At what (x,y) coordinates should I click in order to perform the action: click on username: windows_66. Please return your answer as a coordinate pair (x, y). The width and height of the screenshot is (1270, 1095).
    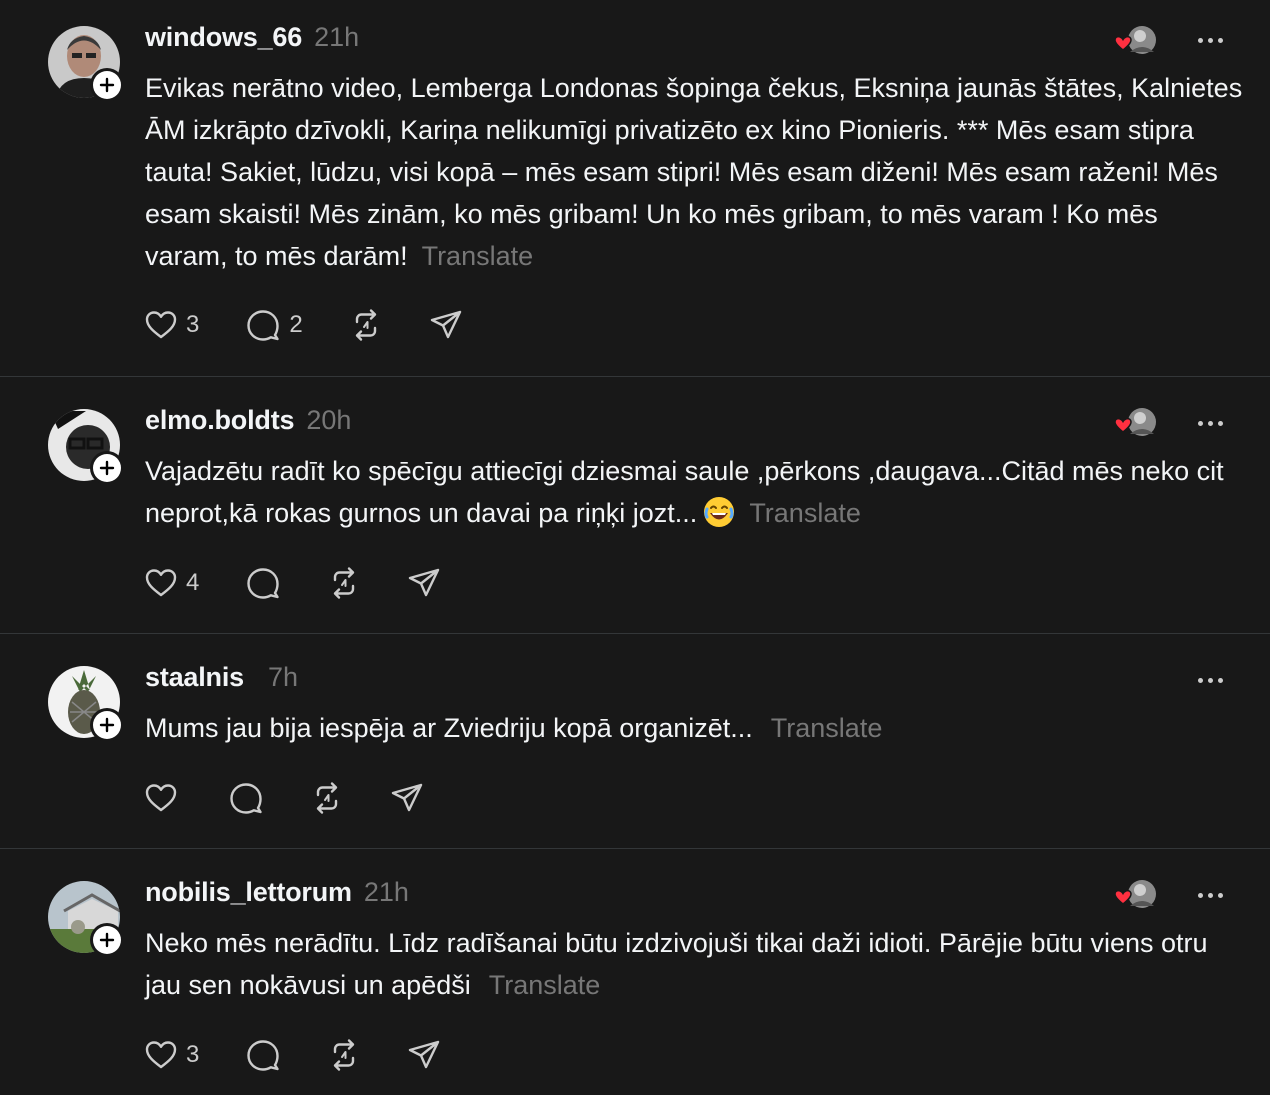
    Looking at the image, I should click on (223, 37).